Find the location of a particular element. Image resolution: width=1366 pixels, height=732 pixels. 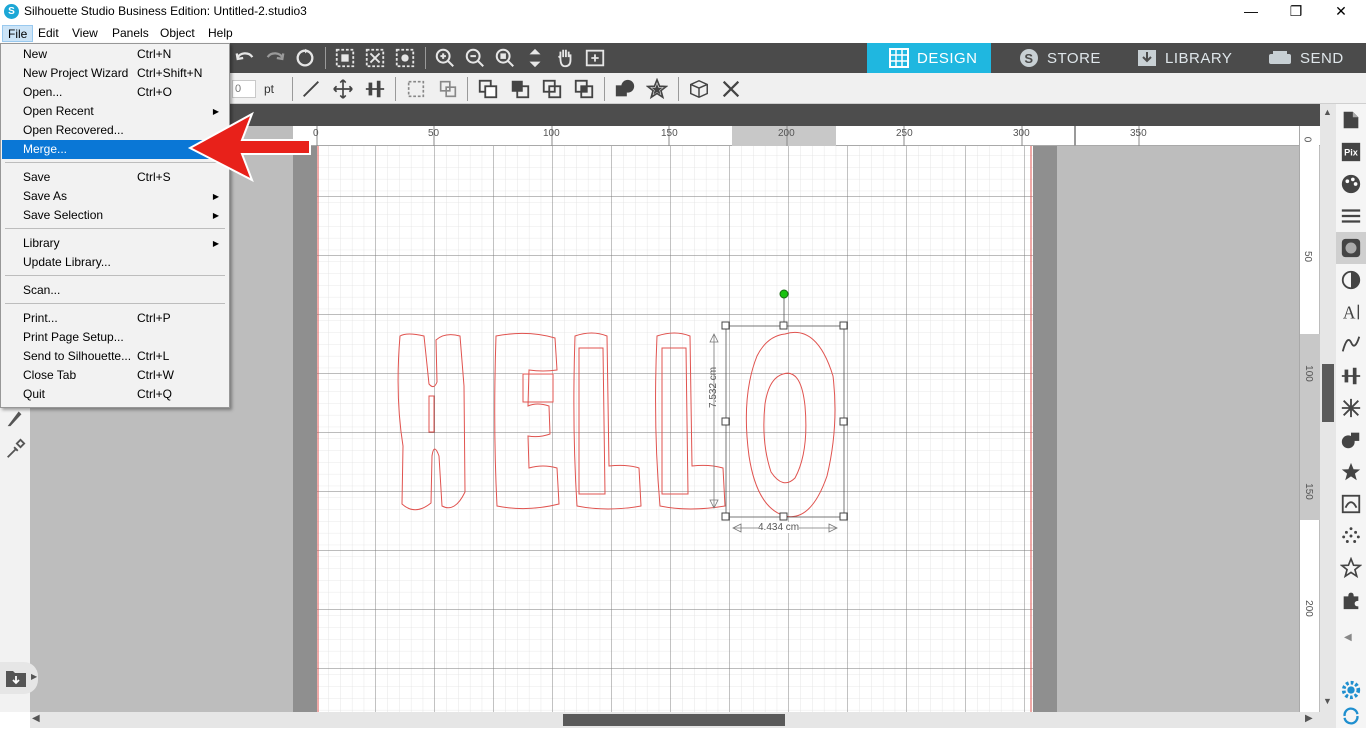

zoom-select-icon is located at coordinates (505, 58).